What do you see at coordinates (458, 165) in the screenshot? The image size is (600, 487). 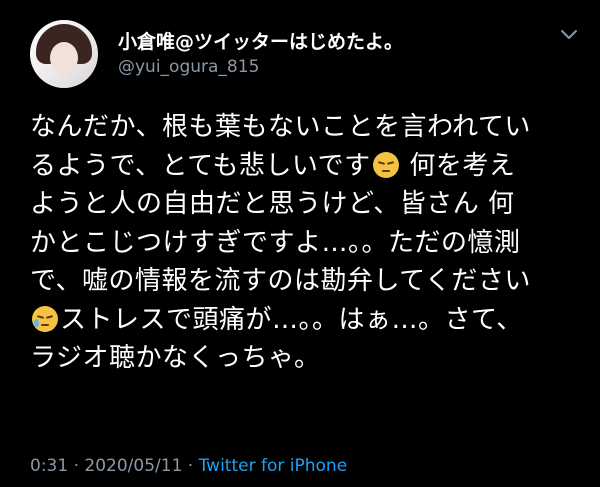 I see `tweet-text-segment: 何を考え` at bounding box center [458, 165].